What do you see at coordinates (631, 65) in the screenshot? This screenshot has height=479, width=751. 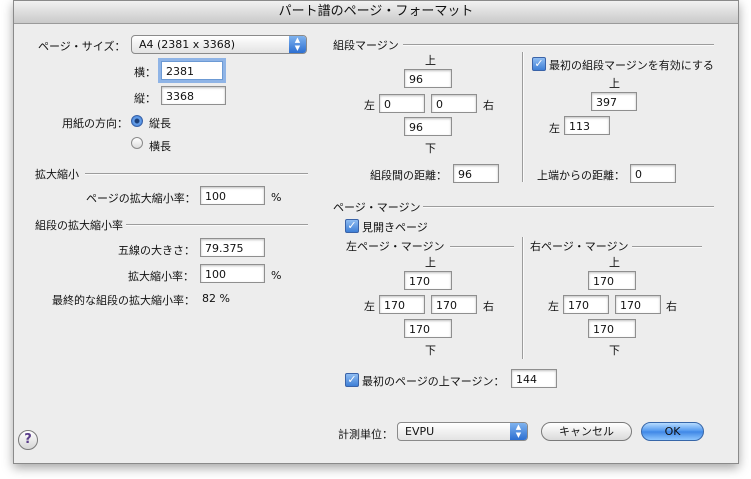 I see `first-system-label: 最初の組段マージンを有効にする` at bounding box center [631, 65].